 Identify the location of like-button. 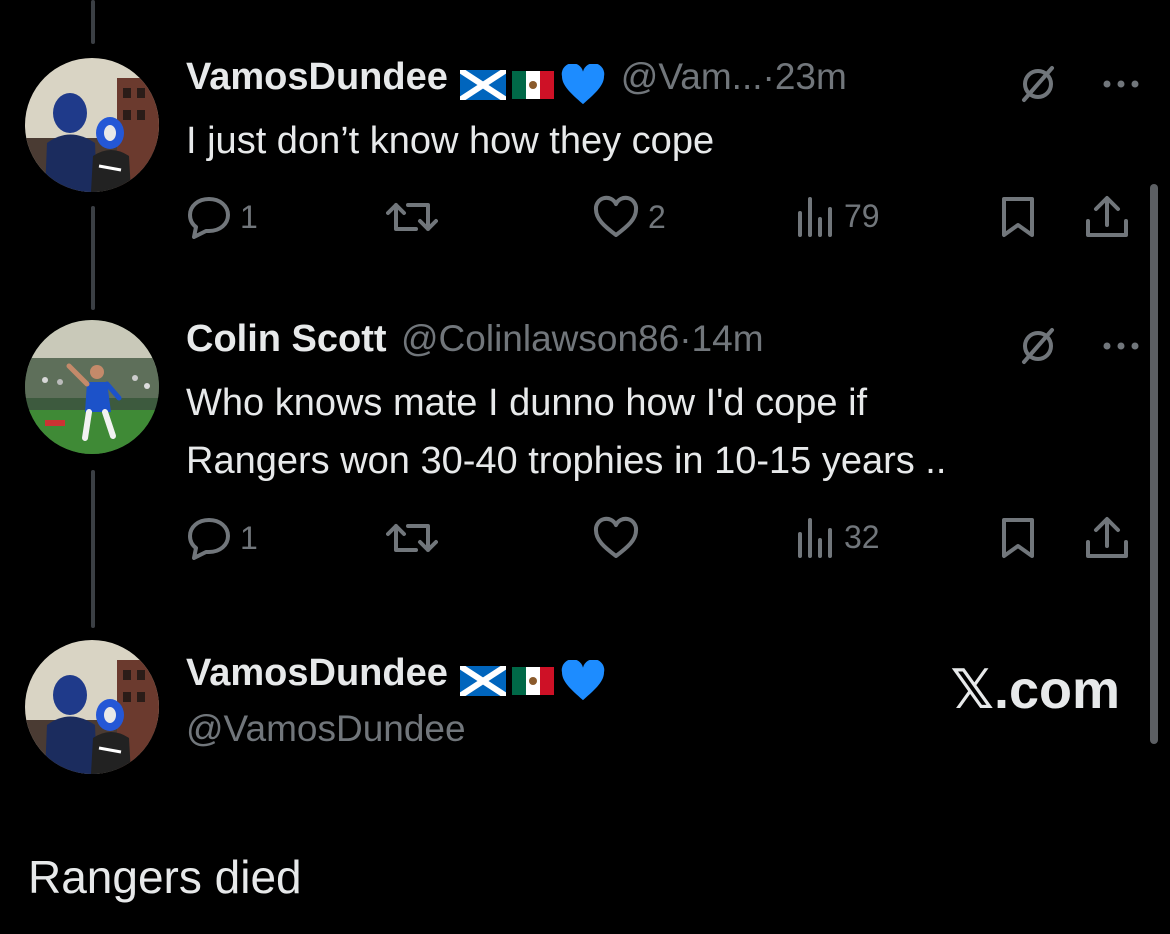
(620, 538).